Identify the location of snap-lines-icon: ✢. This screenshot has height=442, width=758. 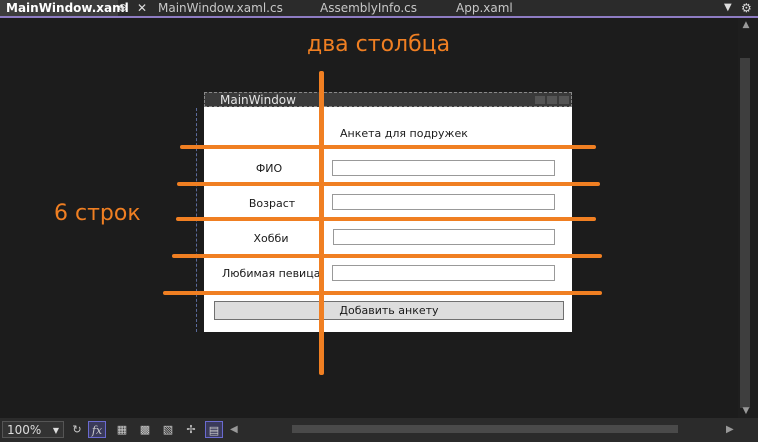
(191, 429).